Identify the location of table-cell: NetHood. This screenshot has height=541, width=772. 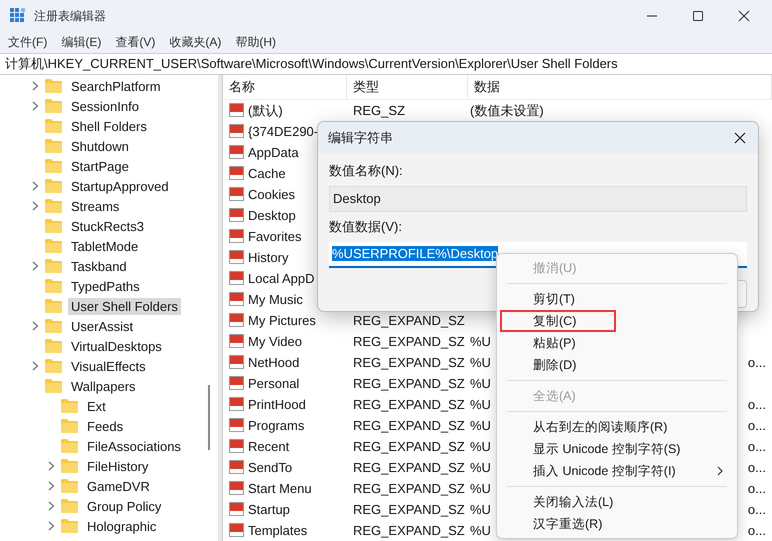
(274, 362).